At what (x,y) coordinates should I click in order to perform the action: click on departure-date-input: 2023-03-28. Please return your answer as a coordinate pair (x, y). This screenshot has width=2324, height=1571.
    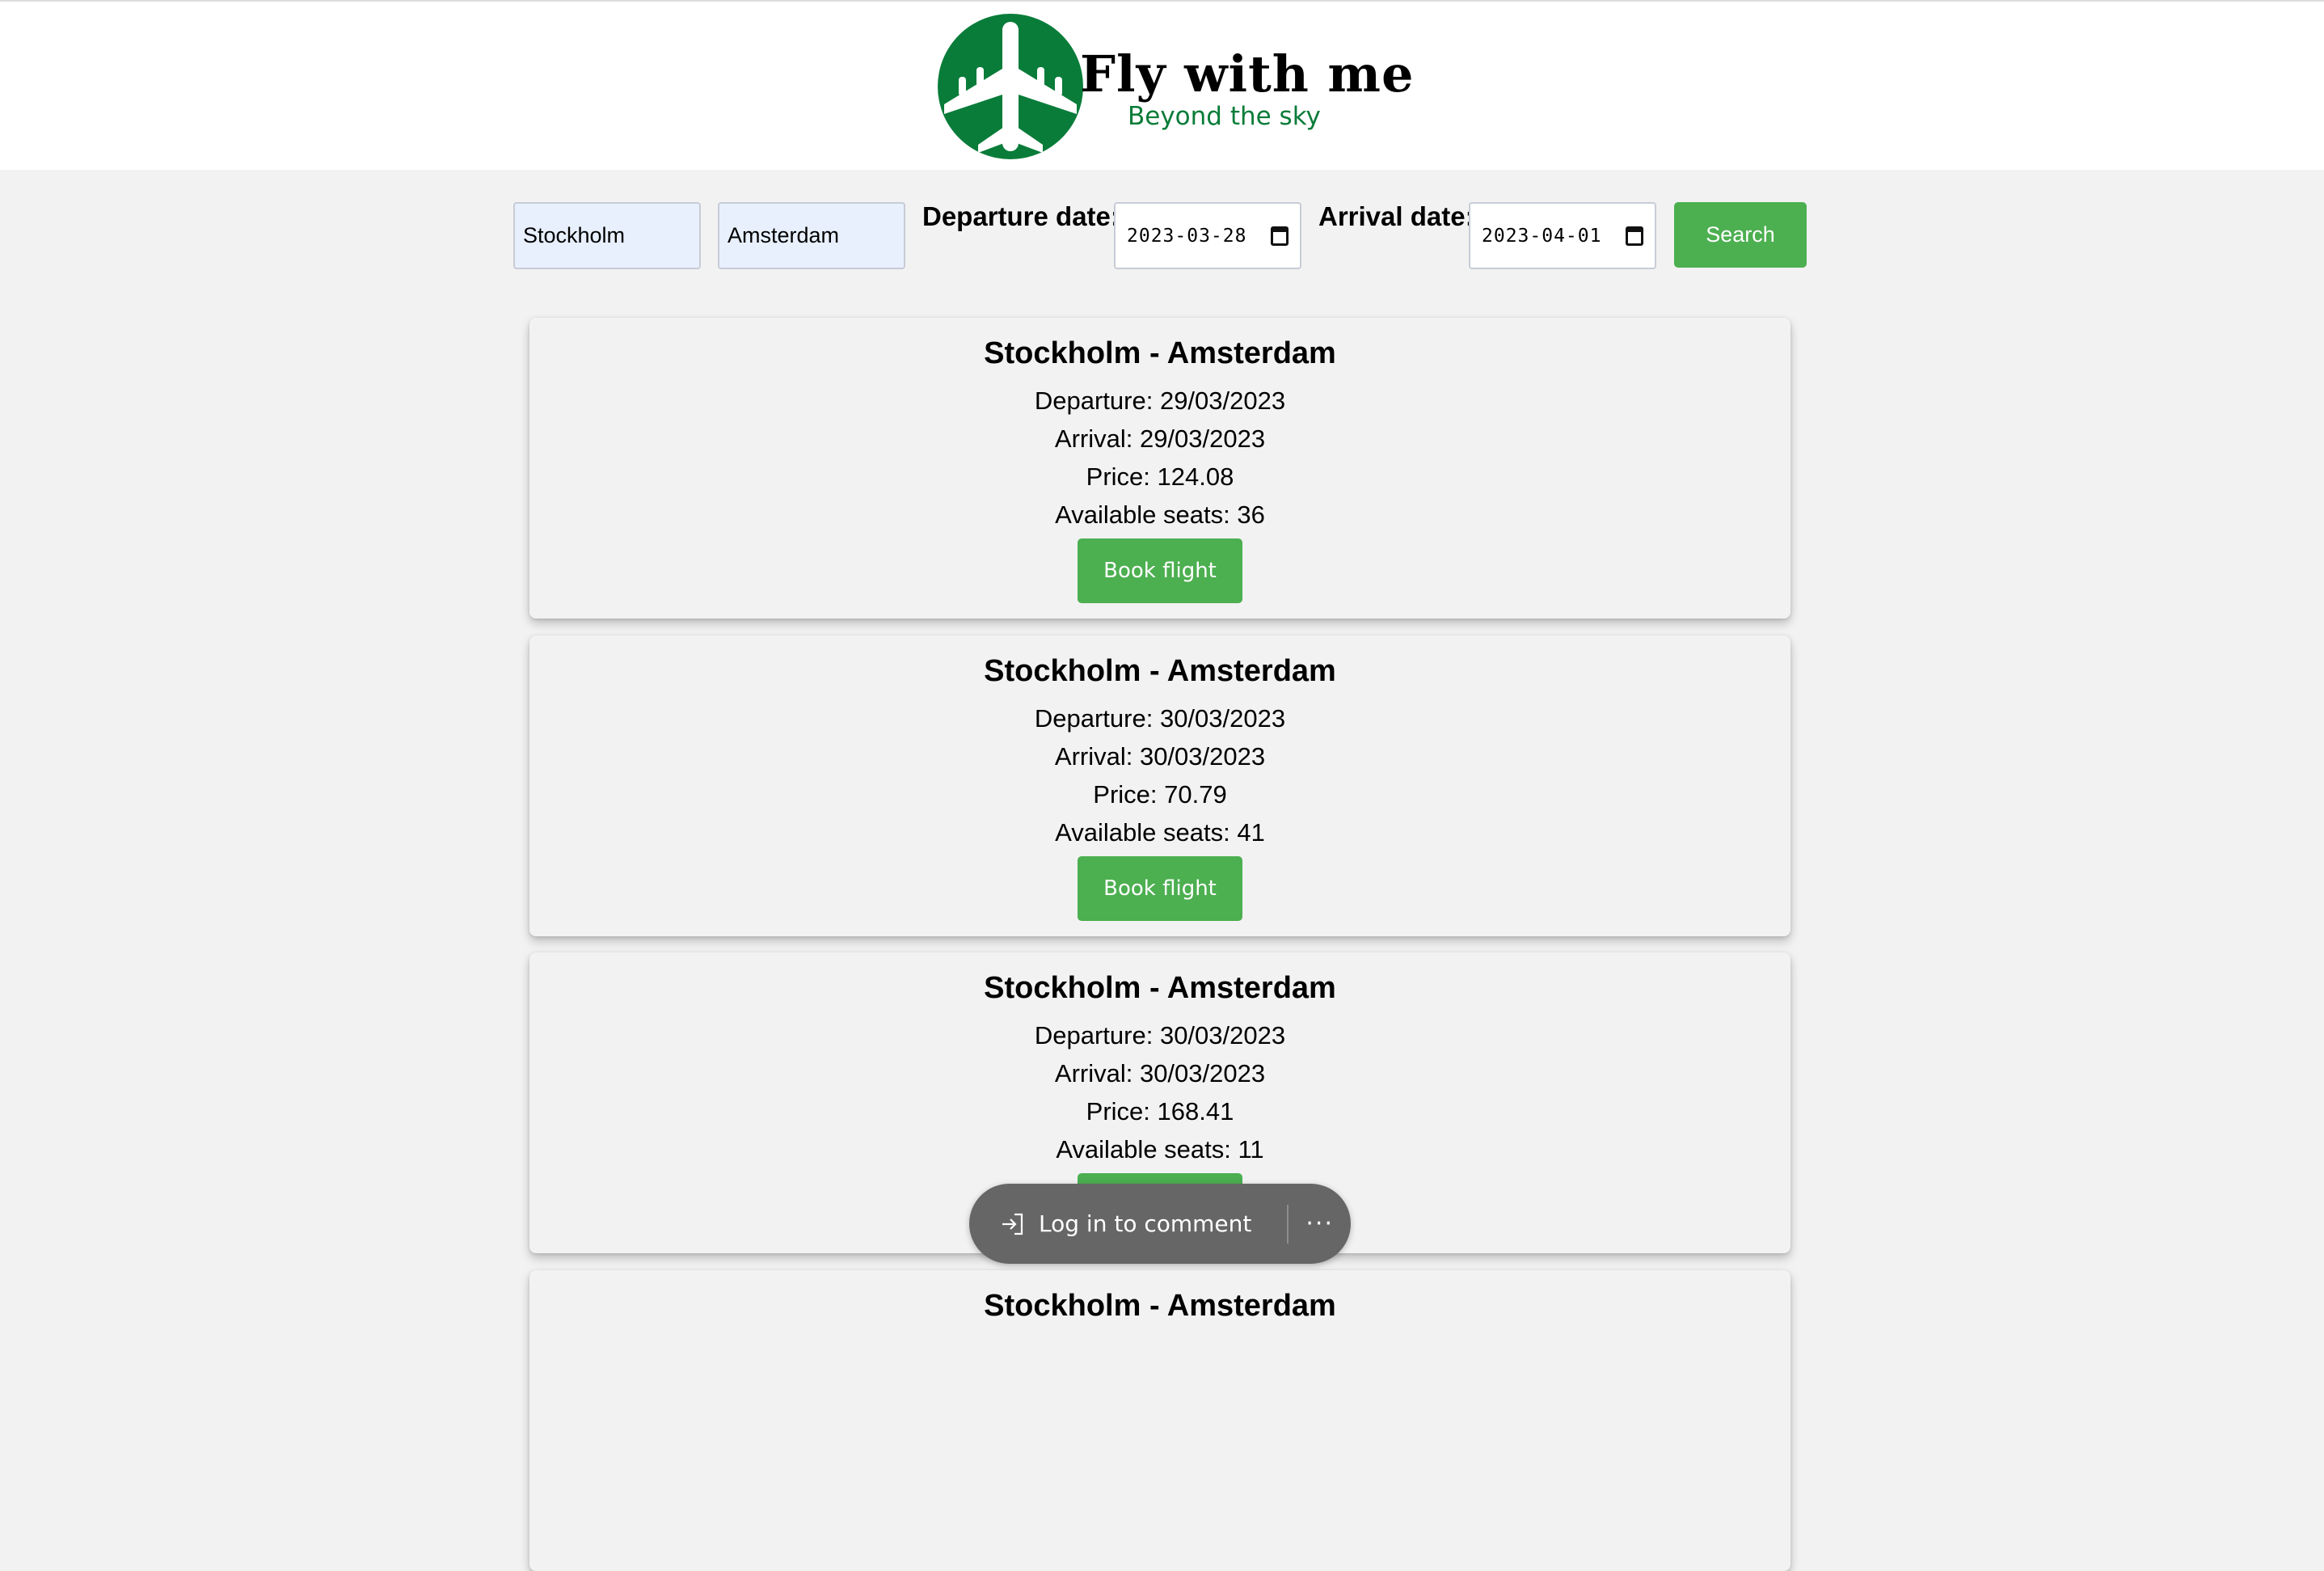
    Looking at the image, I should click on (1207, 236).